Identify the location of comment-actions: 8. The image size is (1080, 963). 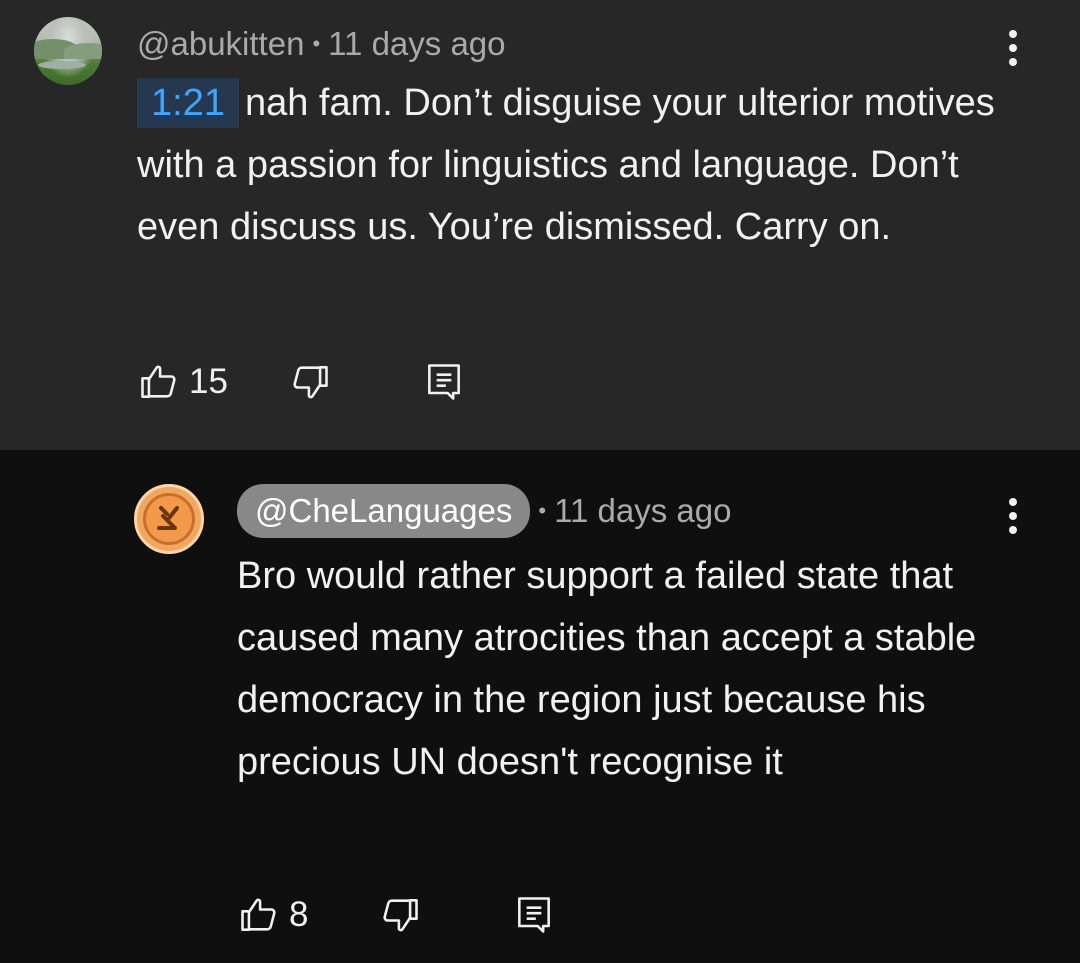
(396, 915).